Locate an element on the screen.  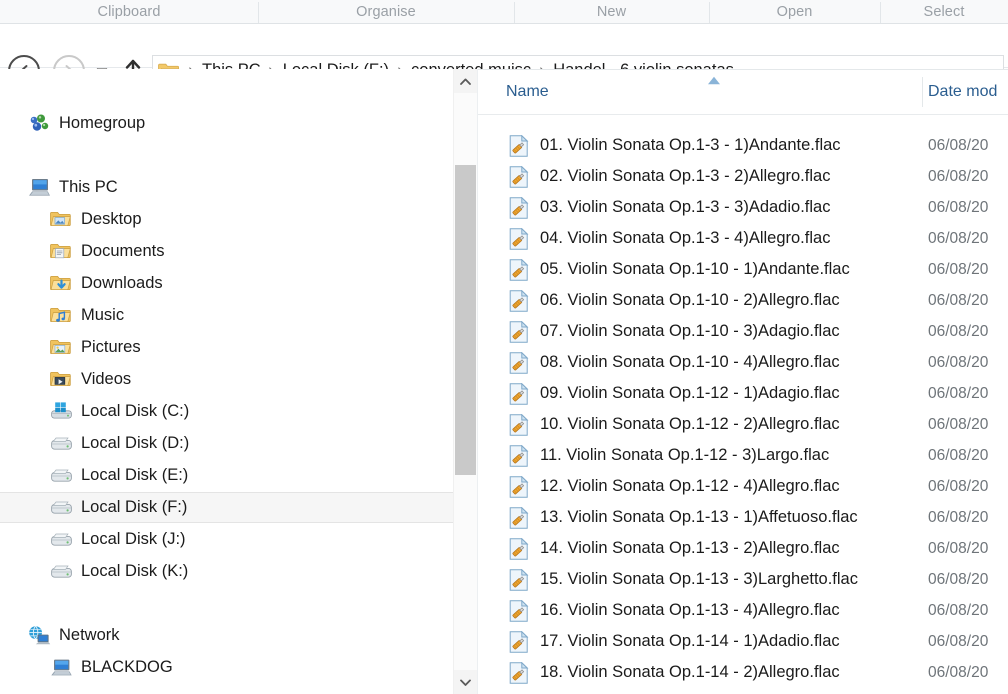
sidebar-item-local-disk-j: Local Disk (J:) is located at coordinates (226, 539).